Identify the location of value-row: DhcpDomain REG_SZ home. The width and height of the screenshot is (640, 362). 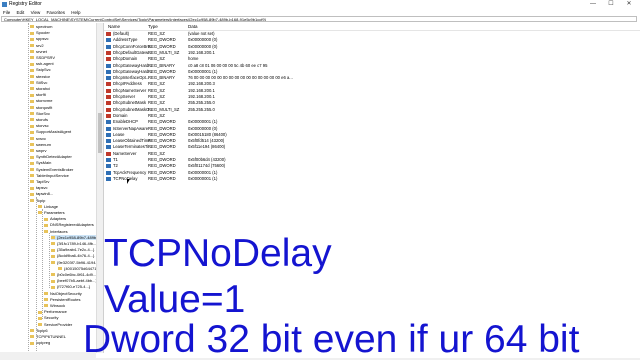
(372, 59).